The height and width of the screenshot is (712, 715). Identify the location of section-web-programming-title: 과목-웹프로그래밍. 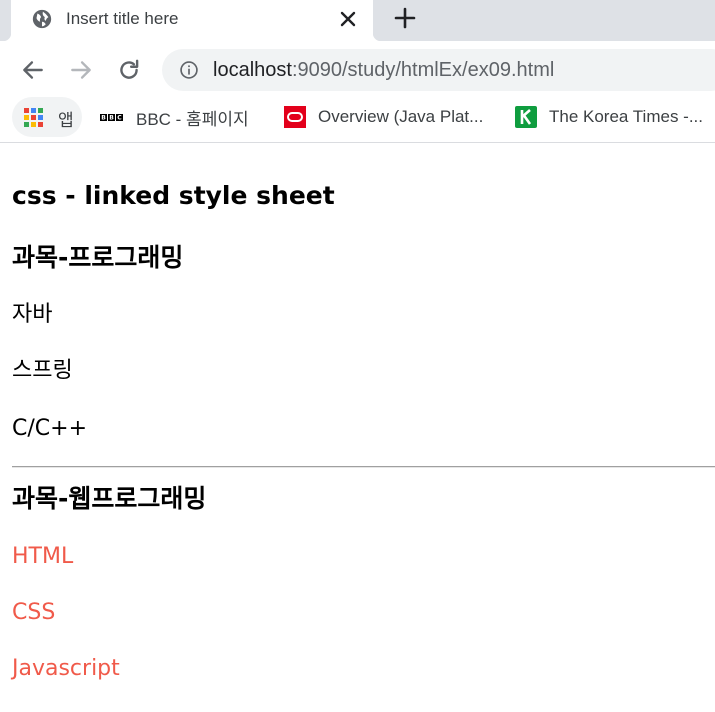
(109, 498).